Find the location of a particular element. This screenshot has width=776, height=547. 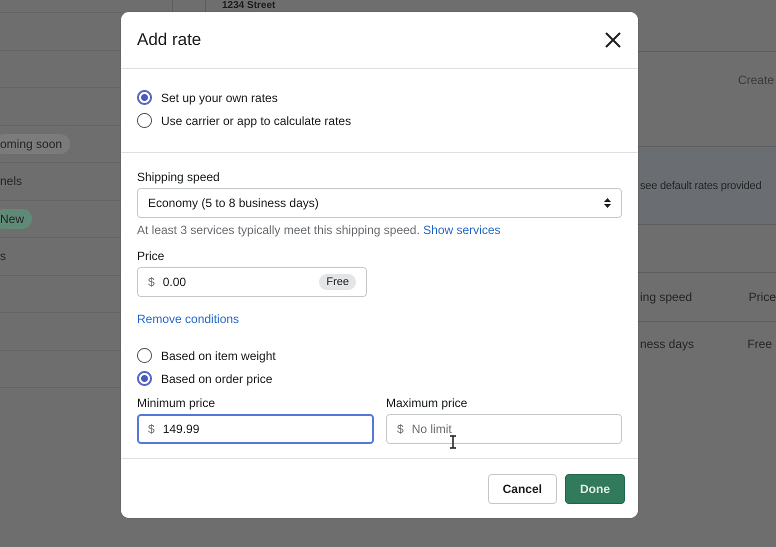

status-badge: oming soon is located at coordinates (35, 144).